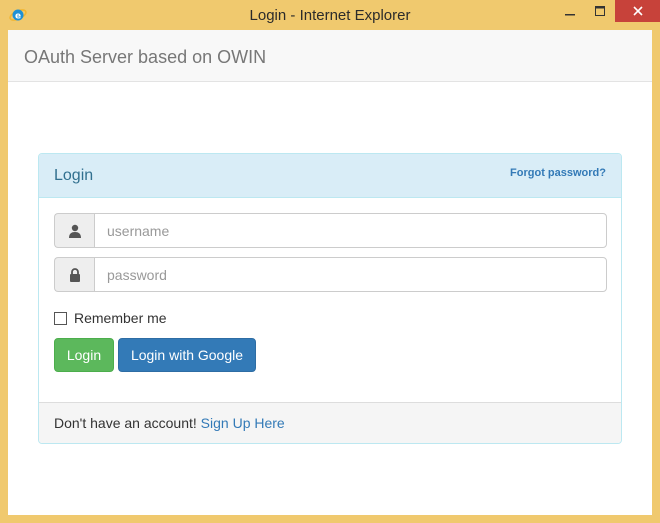  I want to click on remember-me-label: Remember me, so click(120, 318).